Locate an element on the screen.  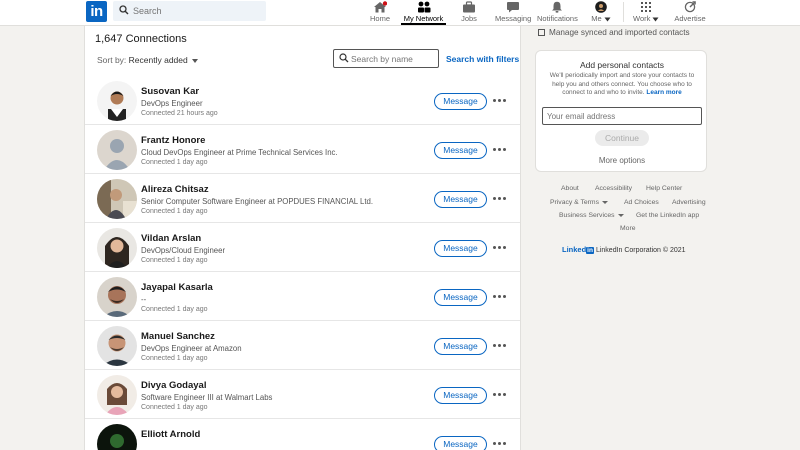
connection-headline: DevOps/Cloud Engineer is located at coordinates (183, 250).